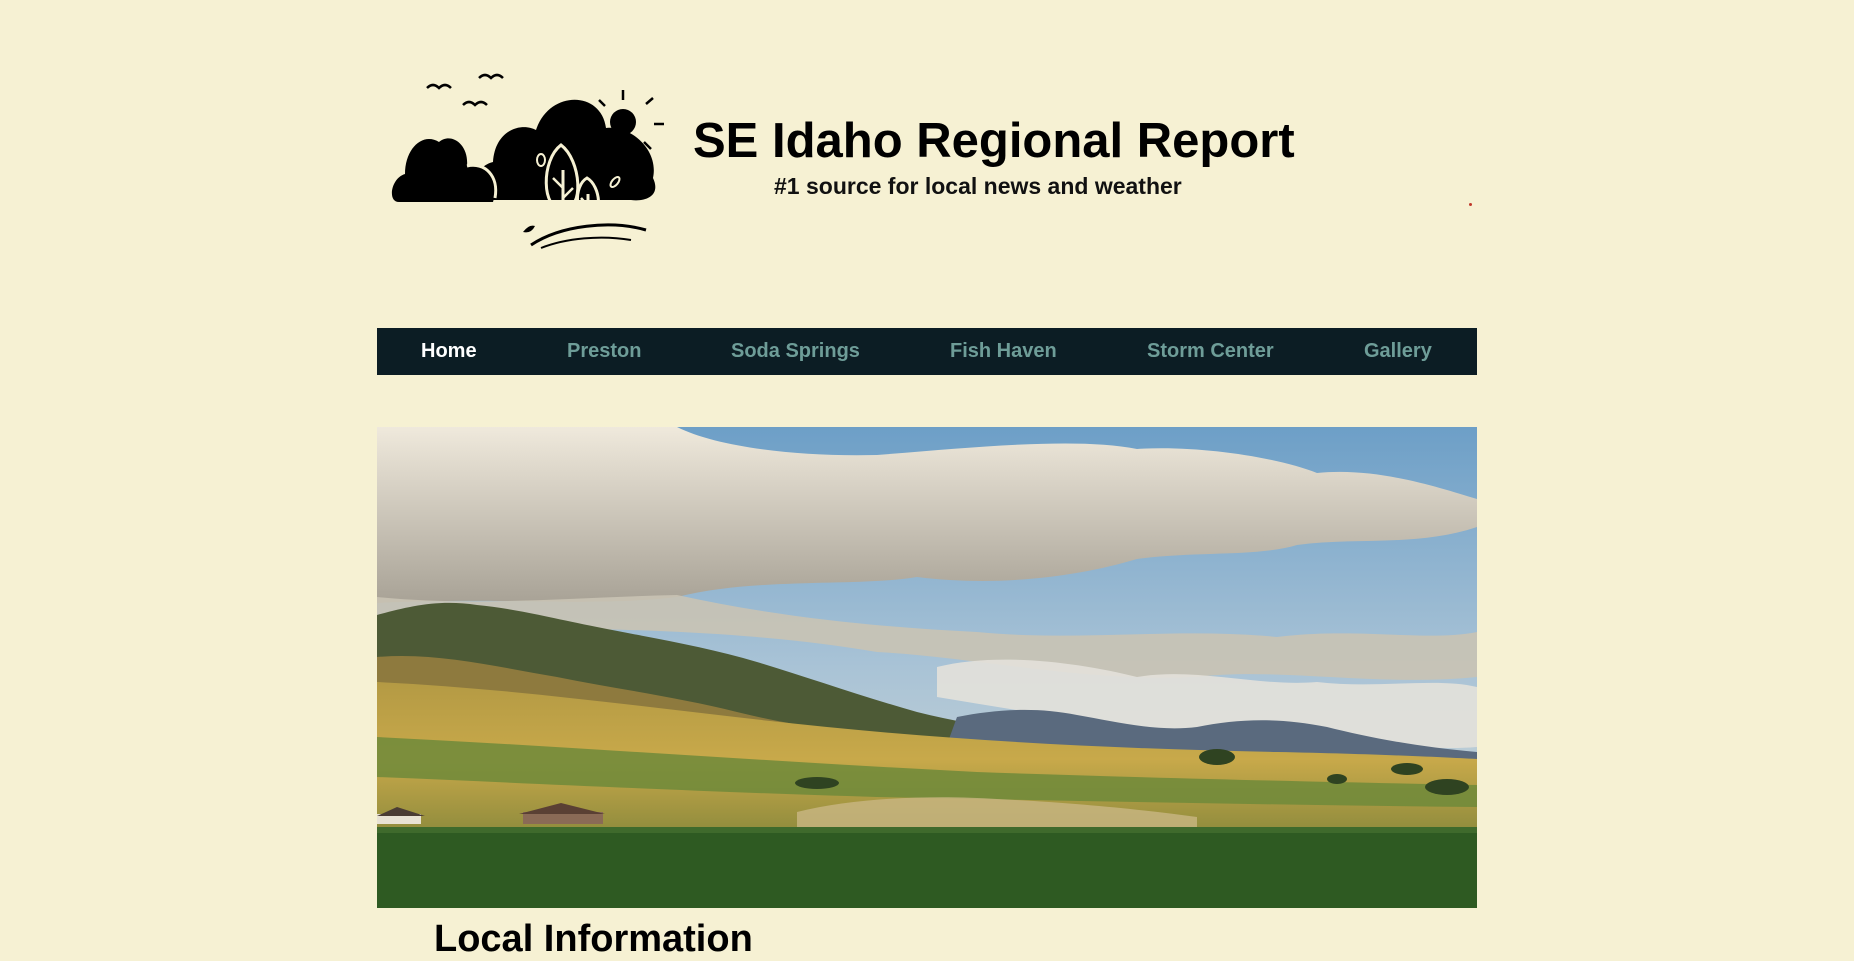 The image size is (1854, 961). Describe the element at coordinates (604, 351) in the screenshot. I see `nav-item-preston: Preston` at that location.